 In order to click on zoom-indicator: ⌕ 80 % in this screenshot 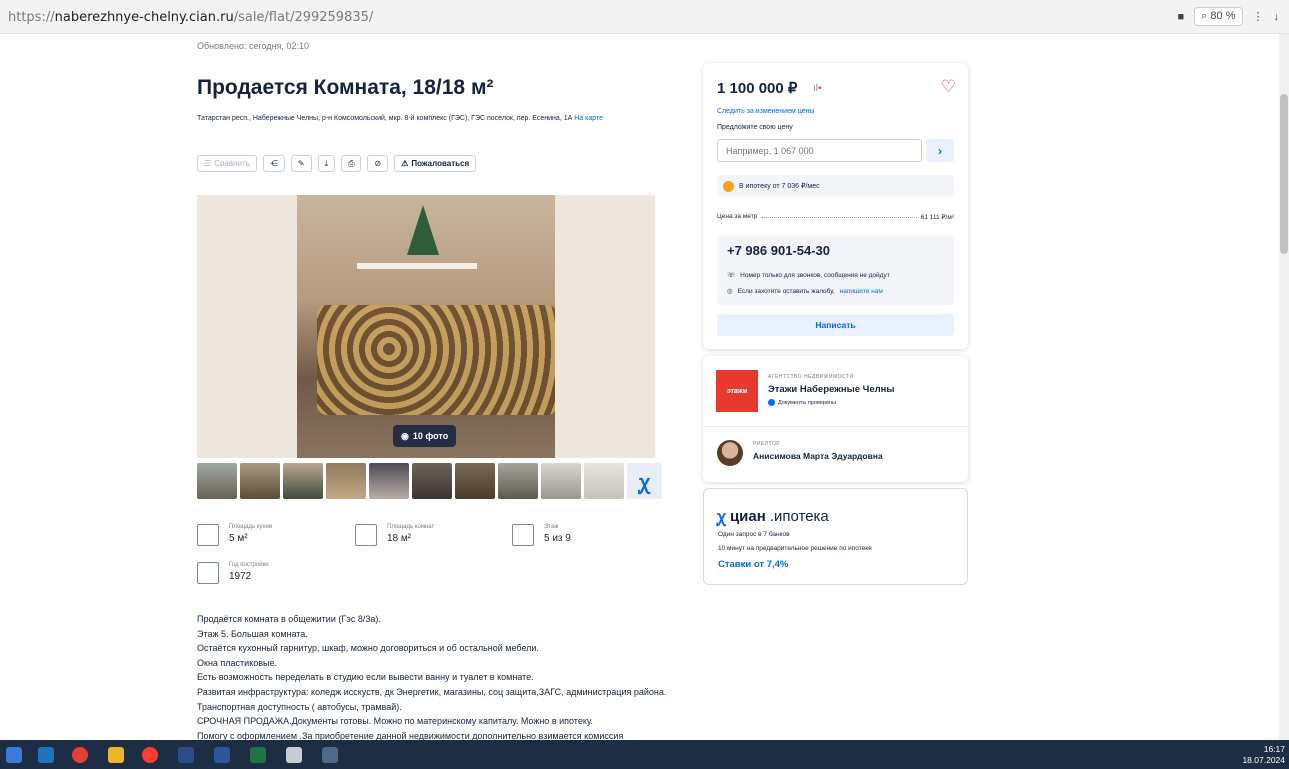, I will do `click(1218, 16)`.